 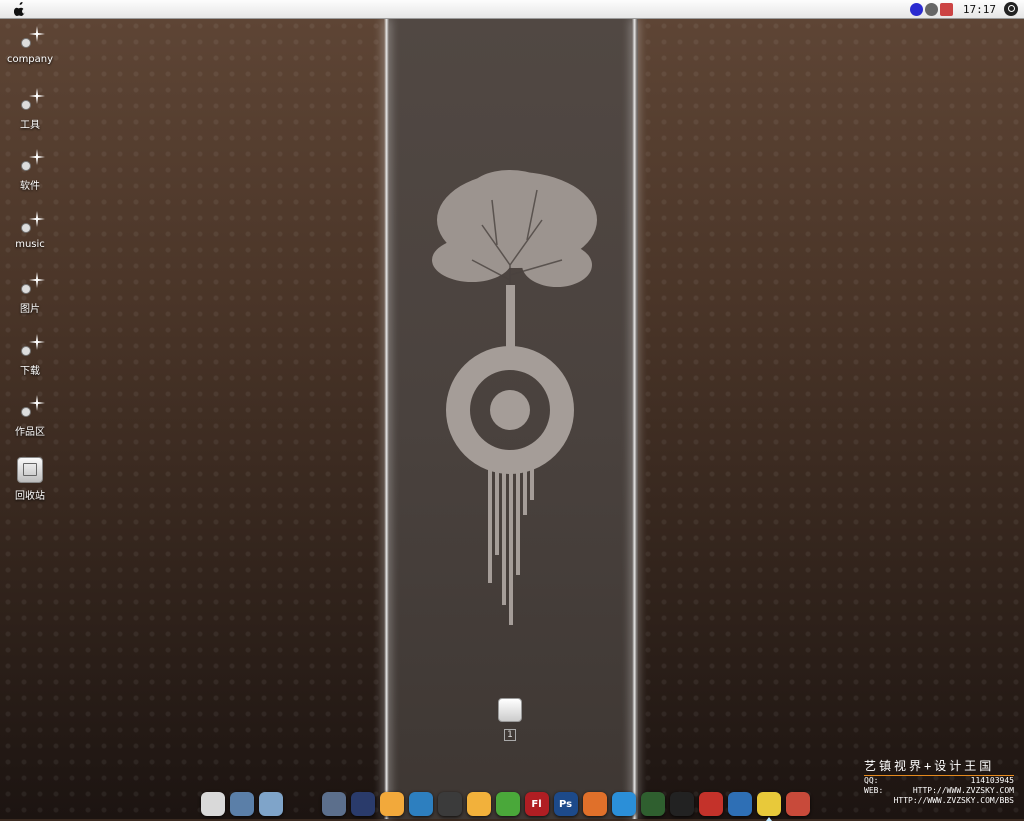 What do you see at coordinates (270, 804) in the screenshot?
I see `monitor-app-icon` at bounding box center [270, 804].